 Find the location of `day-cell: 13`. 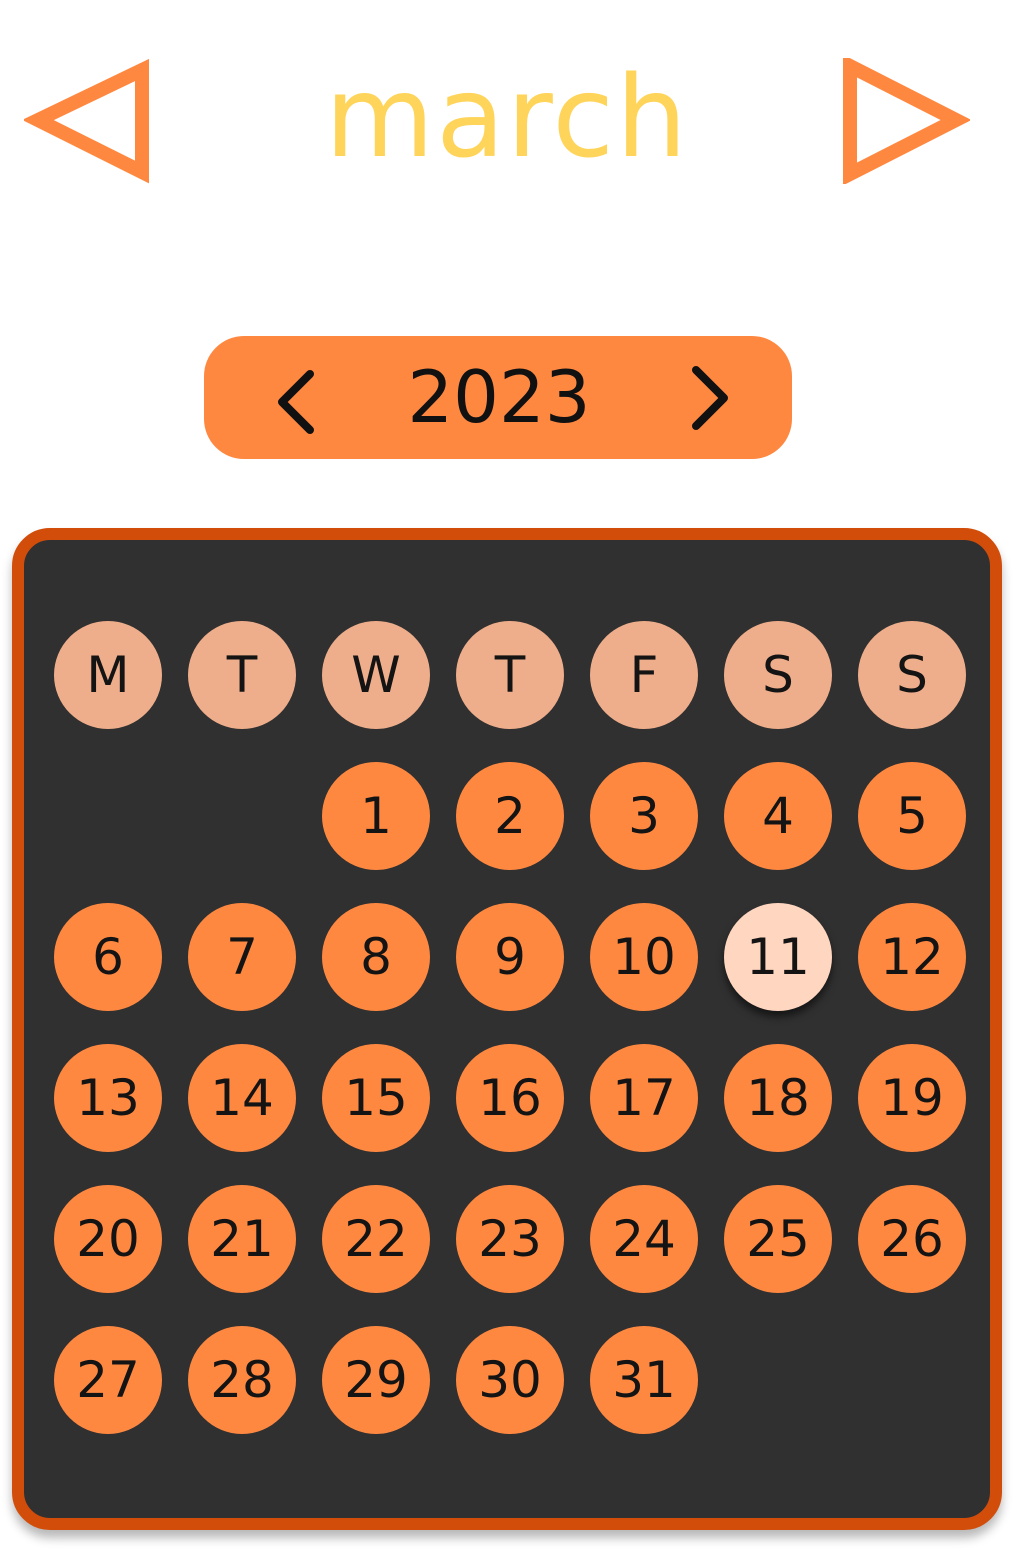

day-cell: 13 is located at coordinates (108, 1098).